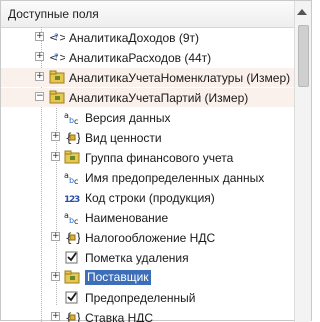 The image size is (320, 322). I want to click on tree-item-label: Налогообложение НДС, so click(150, 238).